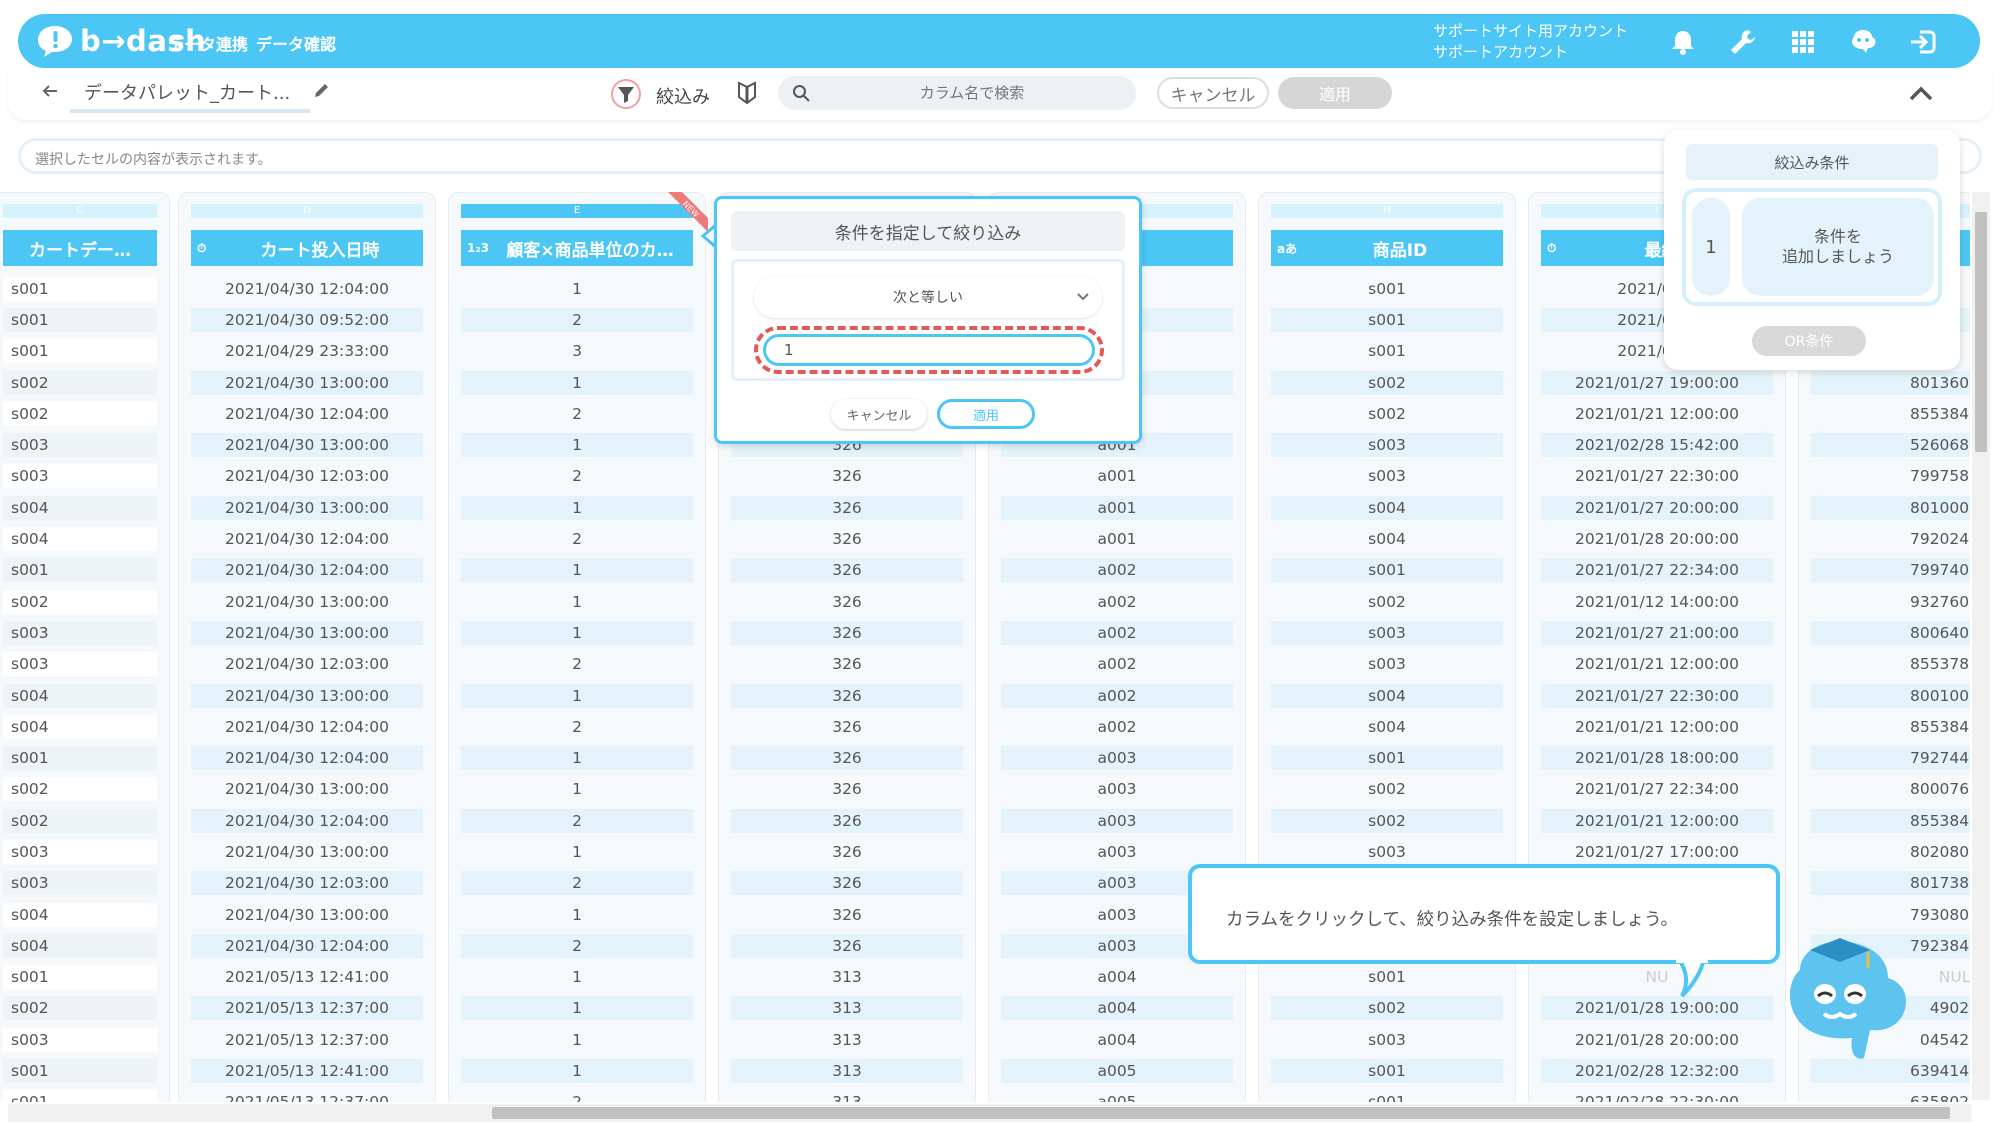  I want to click on table-cell: a001, so click(1117, 507).